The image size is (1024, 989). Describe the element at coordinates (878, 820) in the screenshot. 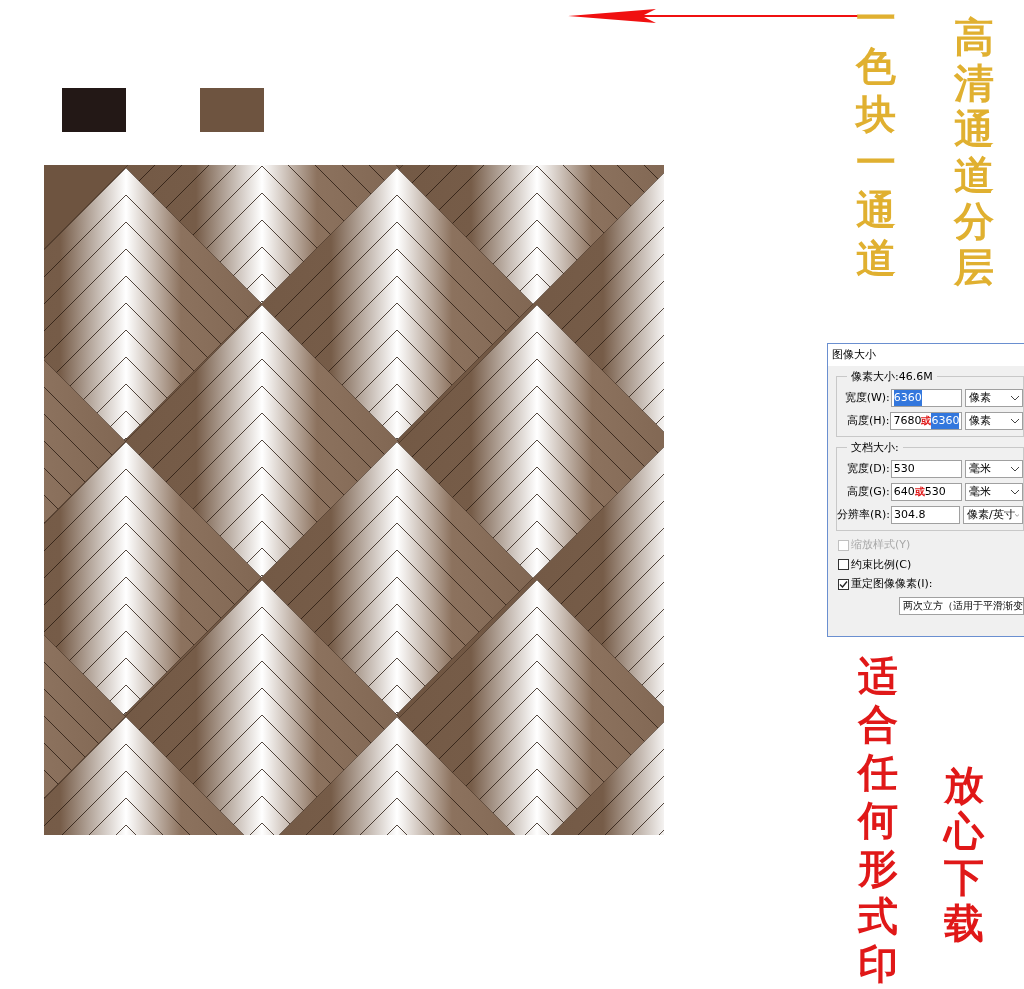

I see `vertical-caption: 适合任何形式印` at that location.